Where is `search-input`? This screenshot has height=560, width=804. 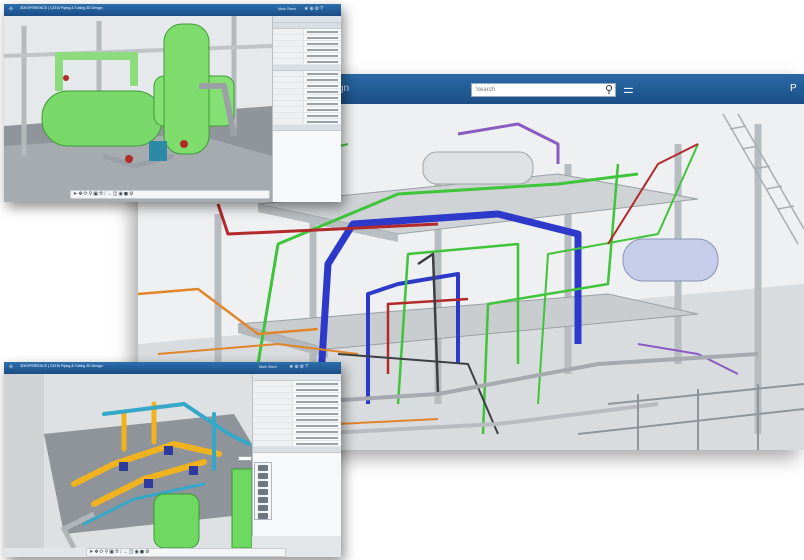 search-input is located at coordinates (543, 90).